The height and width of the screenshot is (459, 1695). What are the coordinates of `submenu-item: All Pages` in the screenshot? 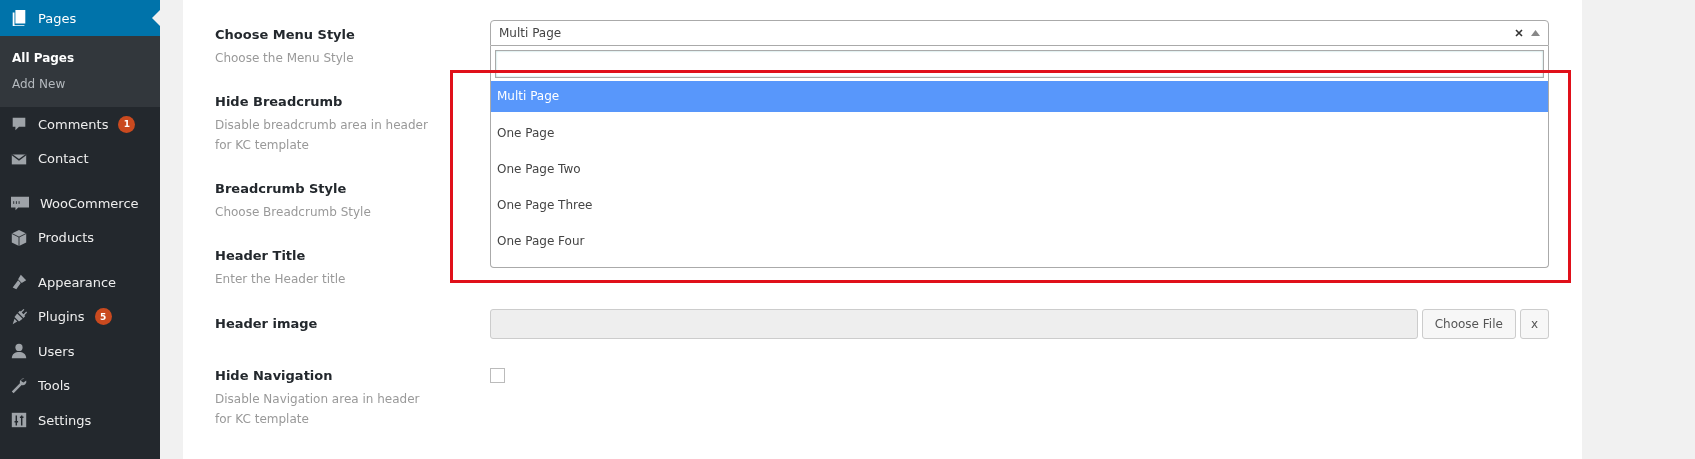 It's located at (80, 58).